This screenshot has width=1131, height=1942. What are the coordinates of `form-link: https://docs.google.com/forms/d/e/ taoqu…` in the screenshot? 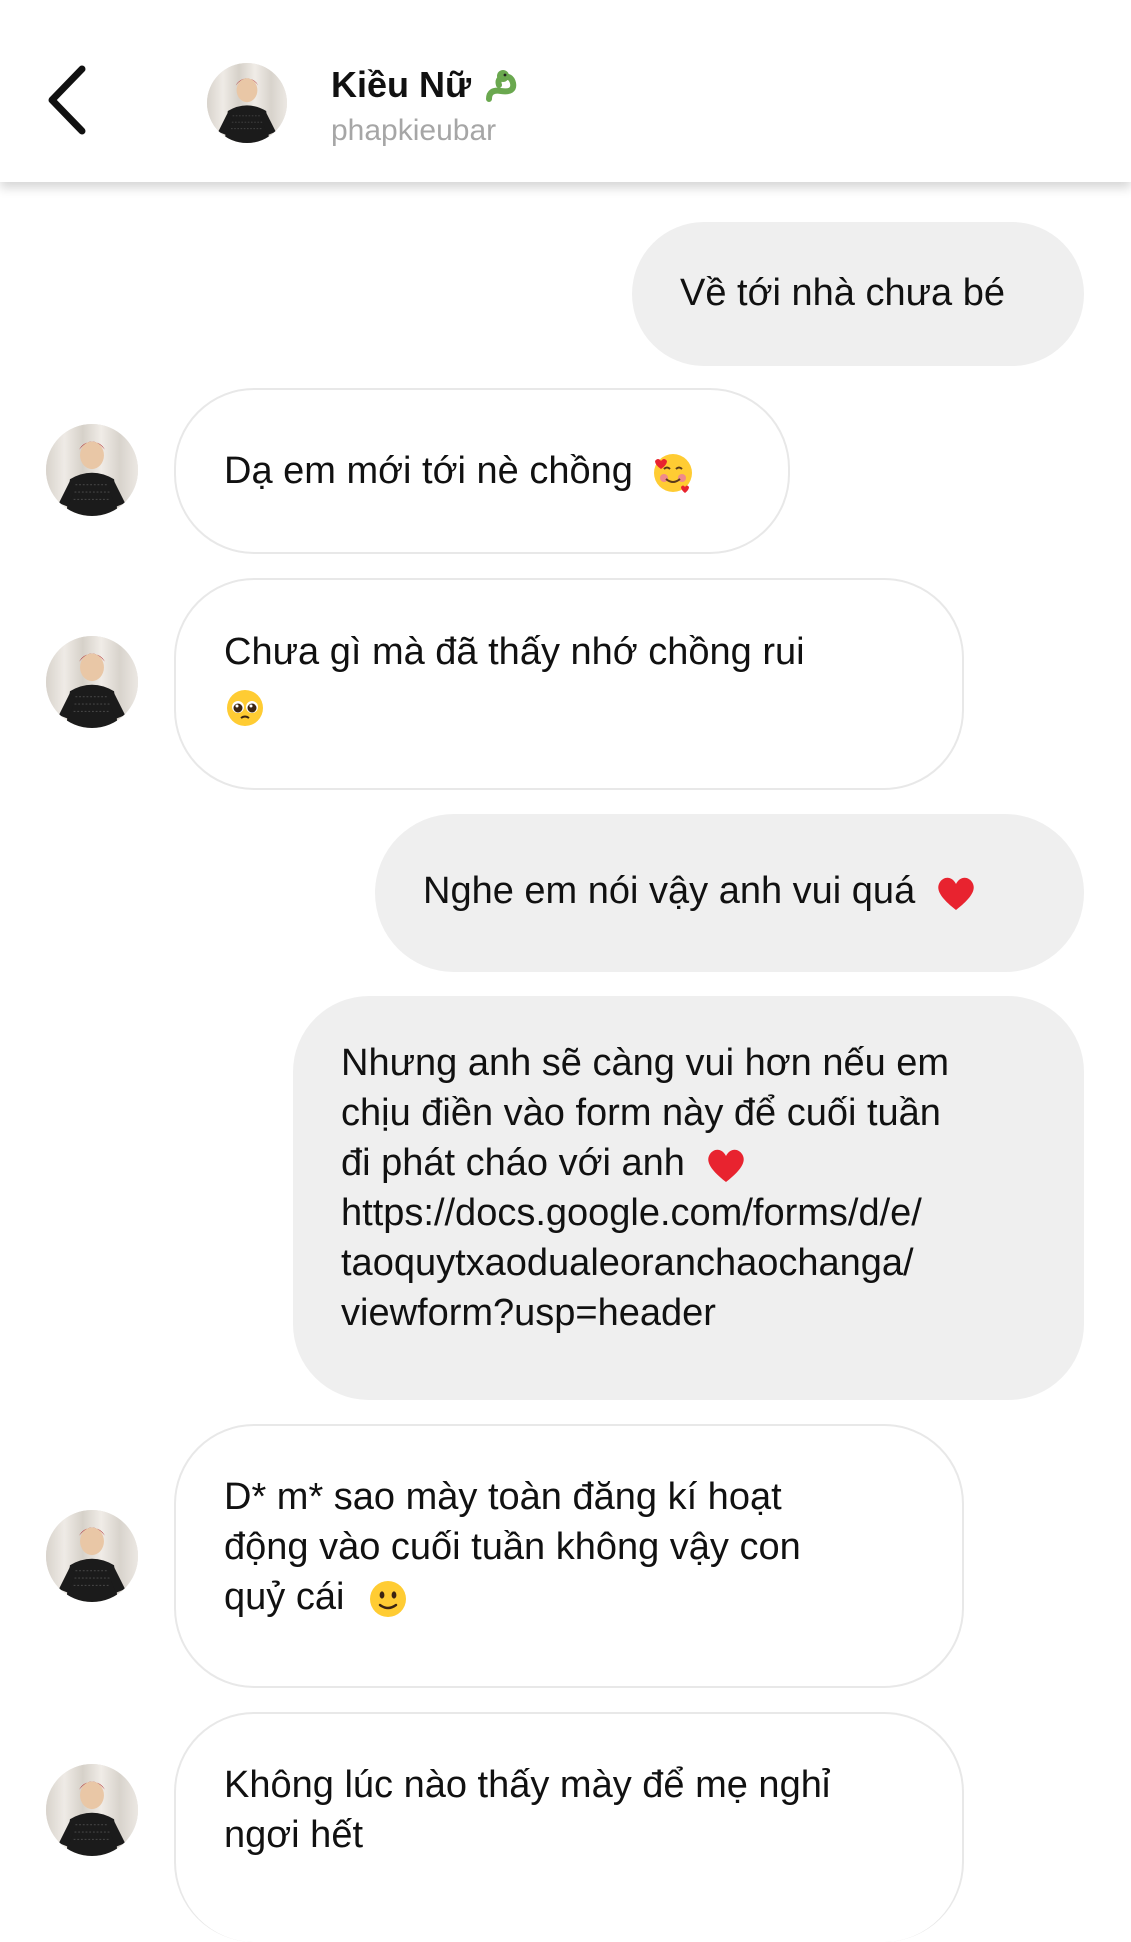 It's located at (712, 1263).